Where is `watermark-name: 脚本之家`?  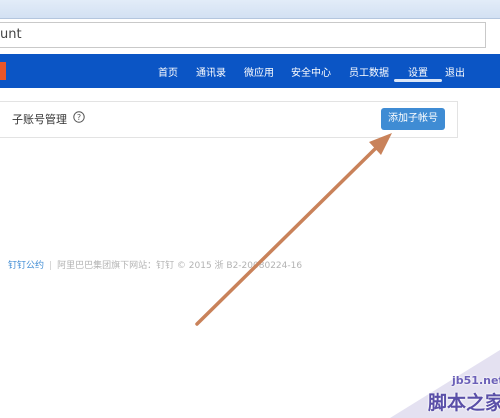
watermark-name: 脚本之家 is located at coordinates (464, 403).